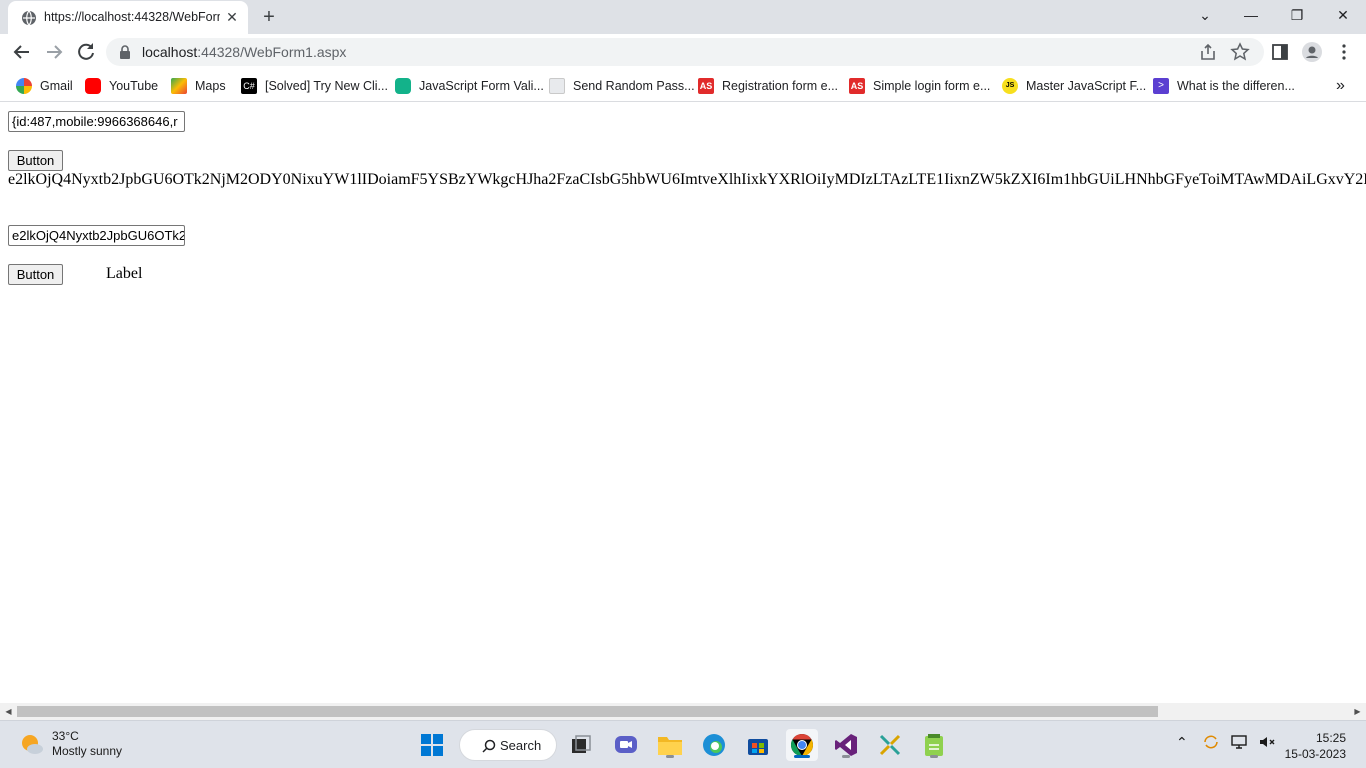 Image resolution: width=1366 pixels, height=768 pixels. What do you see at coordinates (587, 711) in the screenshot?
I see `scrollbar-thumb` at bounding box center [587, 711].